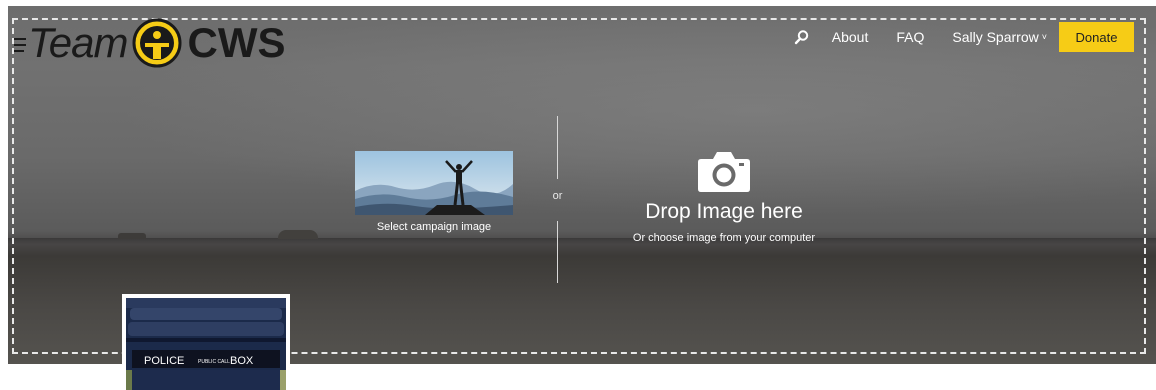 The width and height of the screenshot is (1156, 390). I want to click on police-box-picture: POLICE PUBLIC CALL BOX, so click(206, 344).